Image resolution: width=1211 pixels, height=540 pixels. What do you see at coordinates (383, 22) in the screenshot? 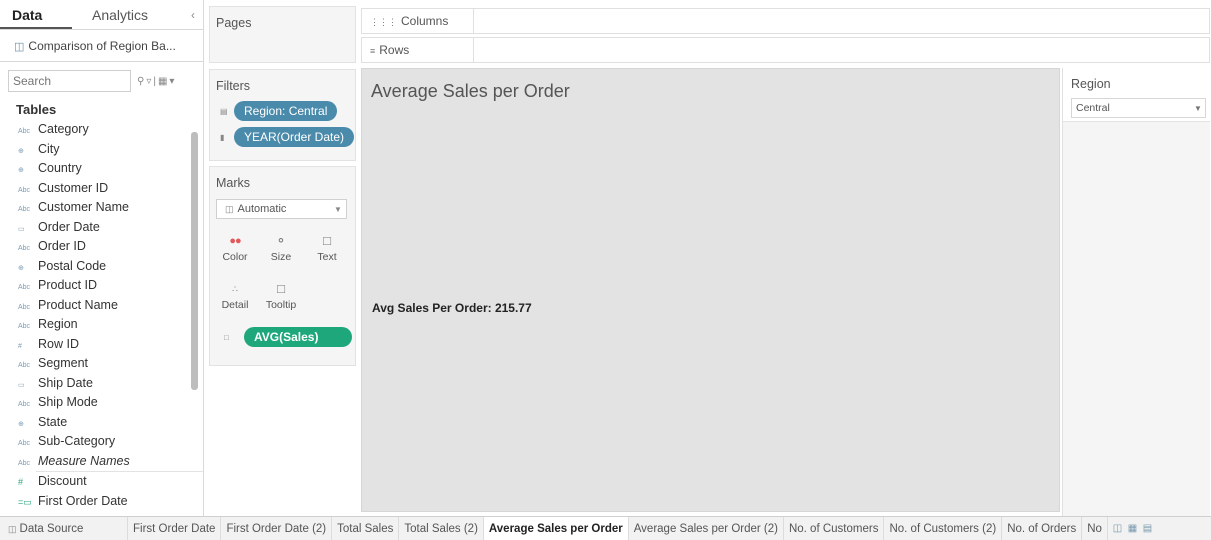
I see `columns-icon: ⋮⋮⋮` at bounding box center [383, 22].